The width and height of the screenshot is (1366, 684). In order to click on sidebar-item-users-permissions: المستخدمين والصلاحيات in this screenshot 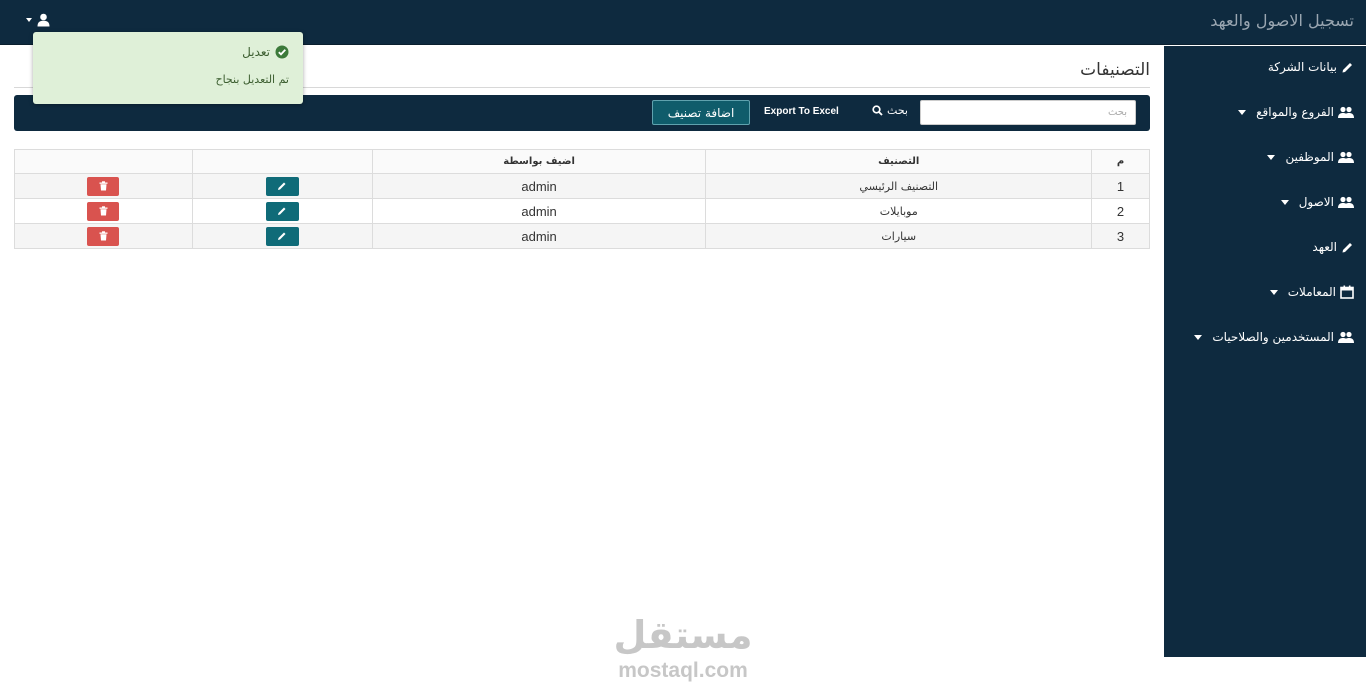, I will do `click(1274, 337)`.